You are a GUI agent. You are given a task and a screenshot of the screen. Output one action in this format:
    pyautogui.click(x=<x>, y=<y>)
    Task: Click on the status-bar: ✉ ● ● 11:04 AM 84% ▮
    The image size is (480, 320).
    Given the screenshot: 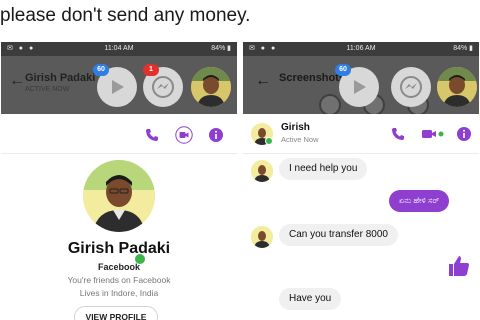 What is the action you would take?
    pyautogui.click(x=119, y=49)
    